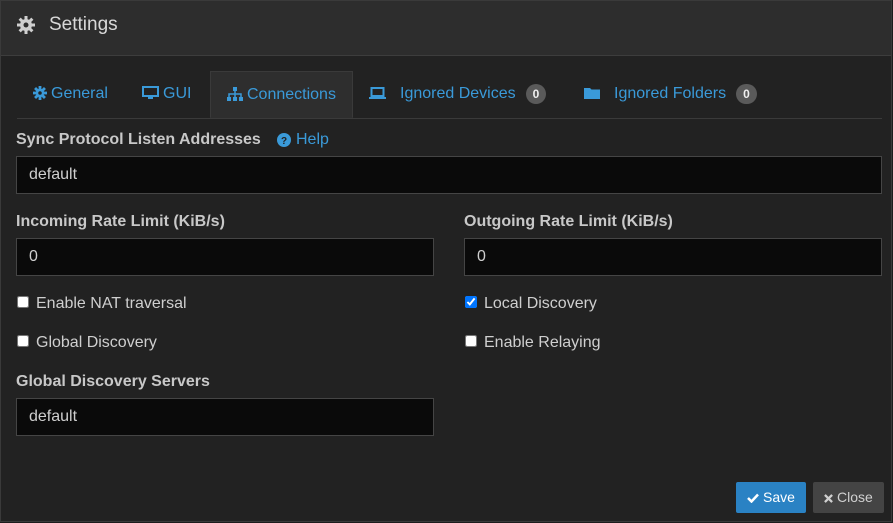 This screenshot has height=523, width=893. What do you see at coordinates (113, 381) in the screenshot?
I see `discovery-servers-label: Global Discovery Servers` at bounding box center [113, 381].